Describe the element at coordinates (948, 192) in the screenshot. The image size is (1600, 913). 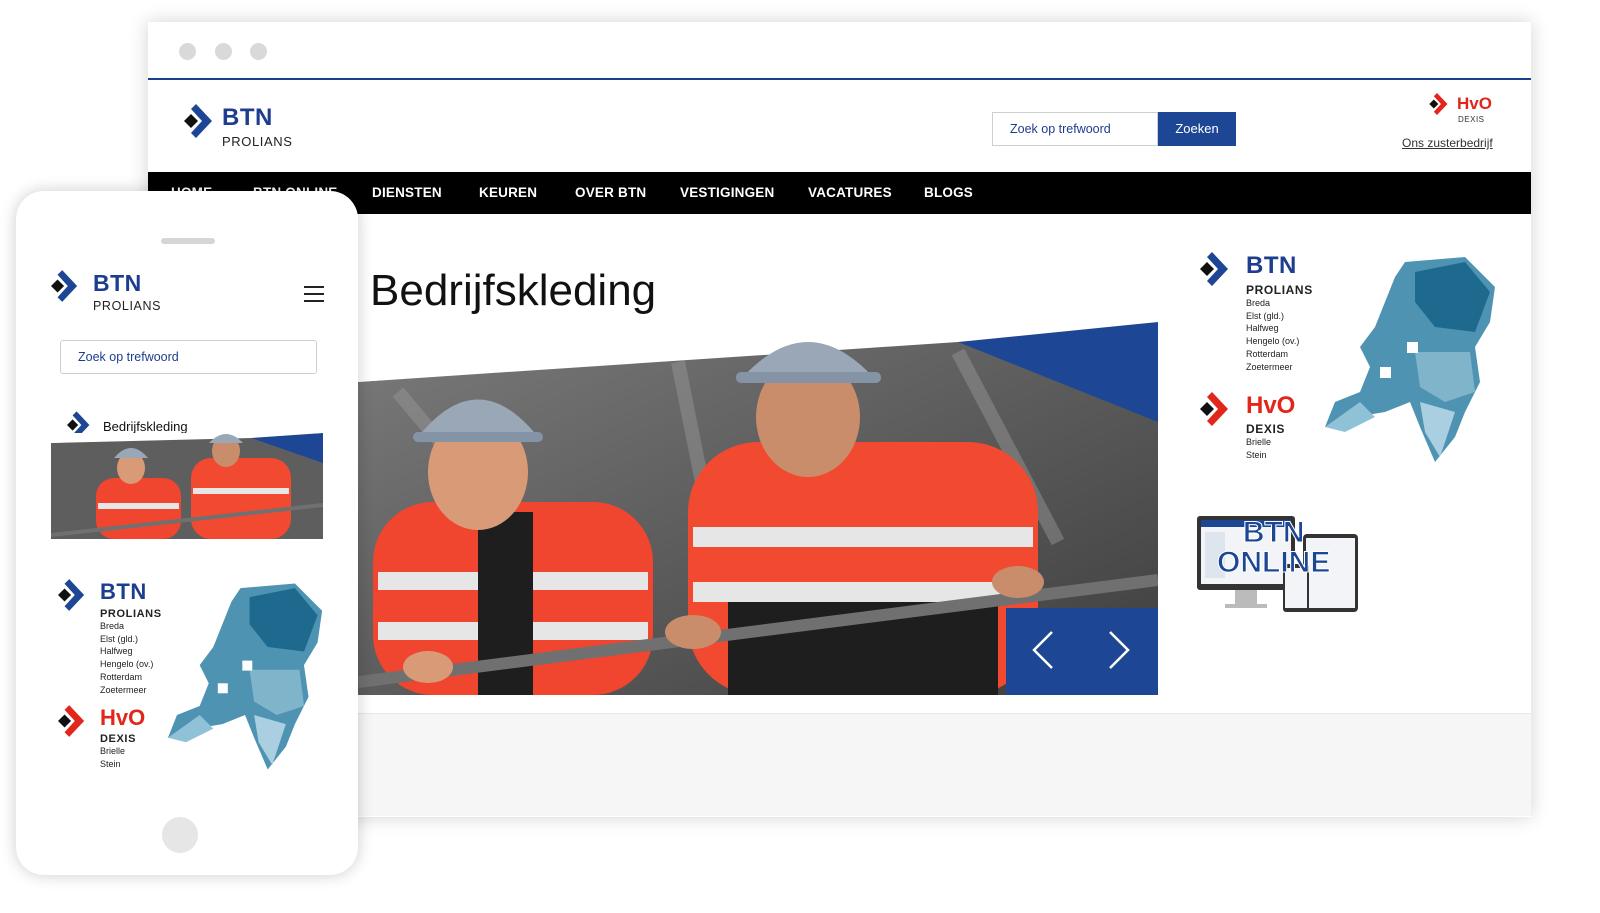
I see `nav-item-blogs: BLOGS` at that location.